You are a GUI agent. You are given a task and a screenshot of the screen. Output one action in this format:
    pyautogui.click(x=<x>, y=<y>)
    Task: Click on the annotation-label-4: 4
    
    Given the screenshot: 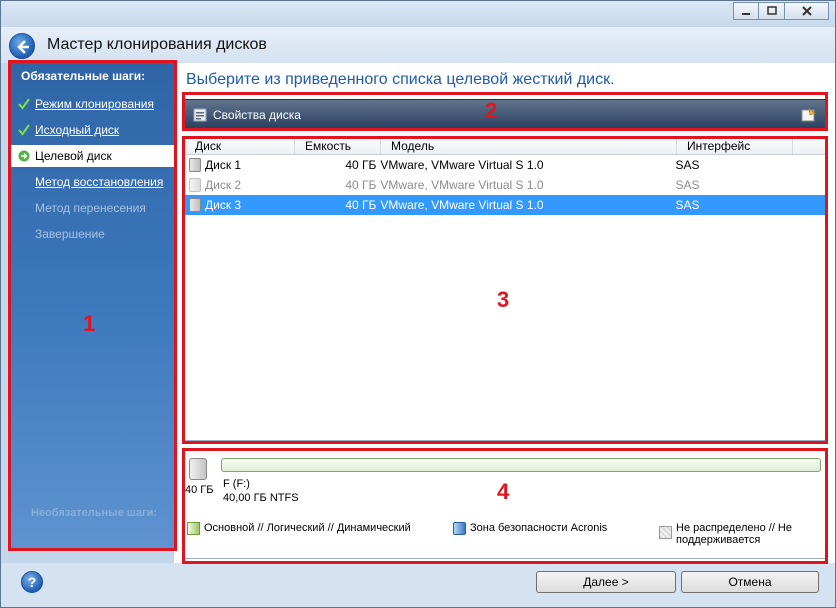 What is the action you would take?
    pyautogui.click(x=503, y=491)
    